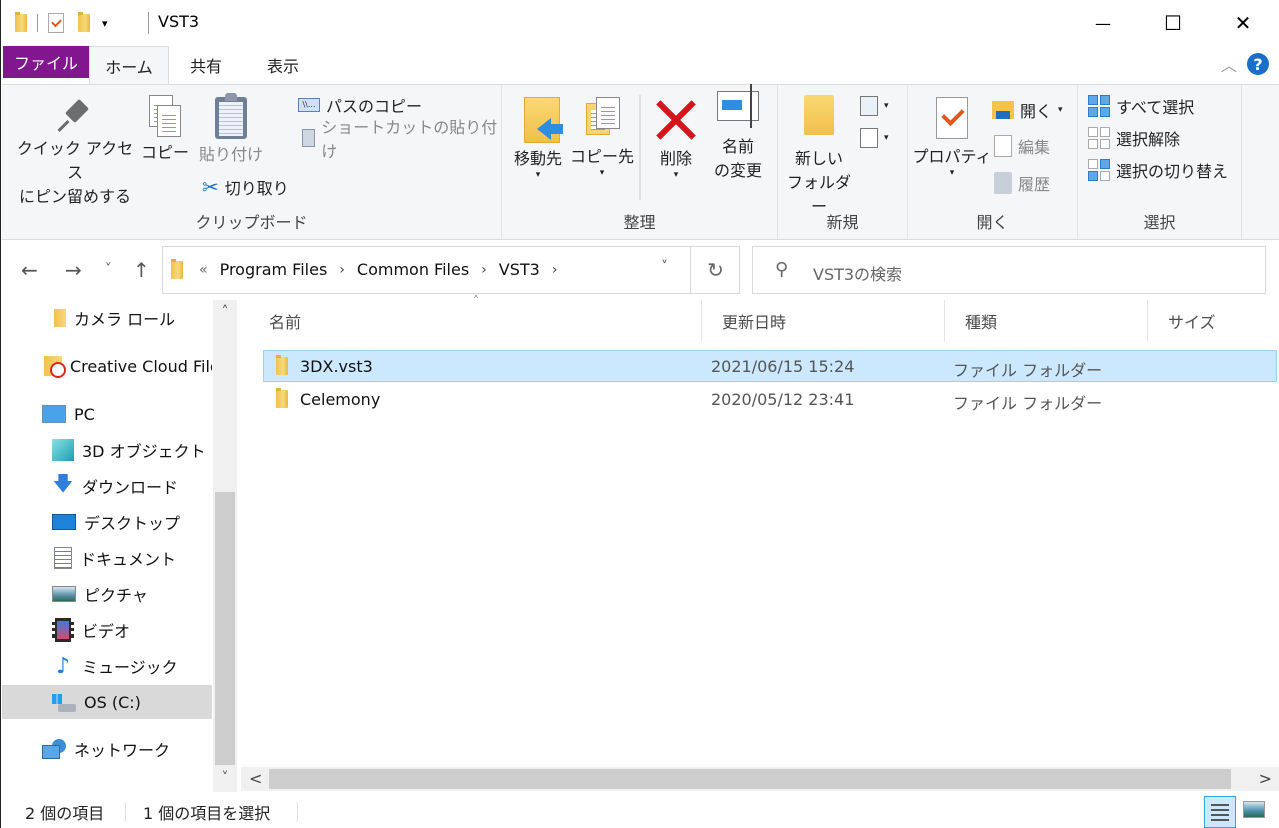  I want to click on details-view-icon-line, so click(1220, 814).